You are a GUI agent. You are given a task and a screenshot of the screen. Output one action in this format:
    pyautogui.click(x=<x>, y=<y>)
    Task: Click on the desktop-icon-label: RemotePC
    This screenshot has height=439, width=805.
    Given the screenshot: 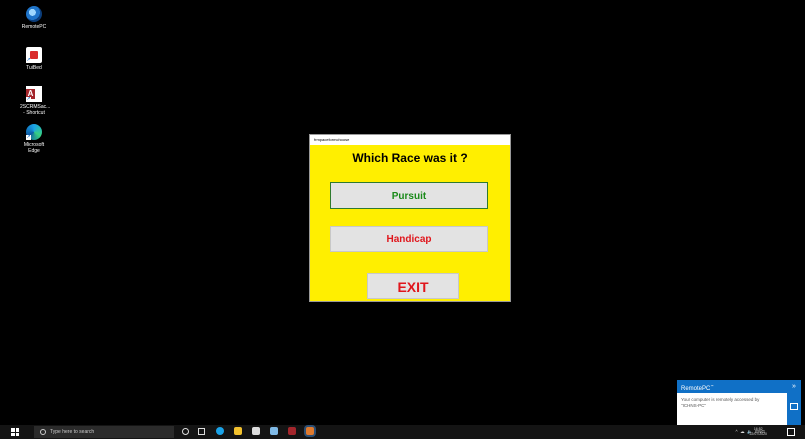 What is the action you would take?
    pyautogui.click(x=34, y=27)
    